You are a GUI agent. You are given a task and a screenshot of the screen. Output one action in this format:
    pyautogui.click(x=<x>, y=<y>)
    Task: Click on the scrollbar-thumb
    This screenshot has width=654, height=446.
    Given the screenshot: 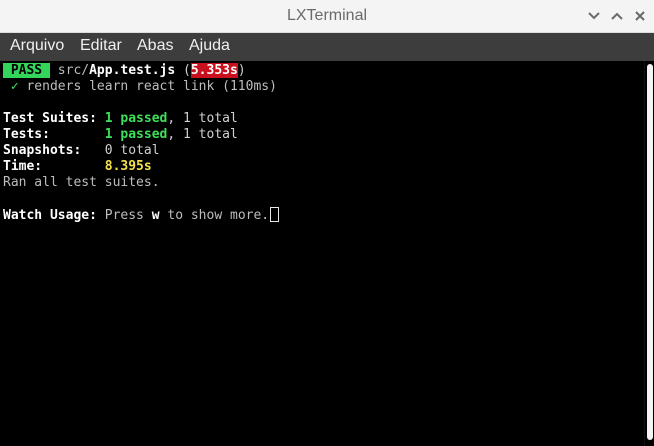 What is the action you would take?
    pyautogui.click(x=650, y=252)
    